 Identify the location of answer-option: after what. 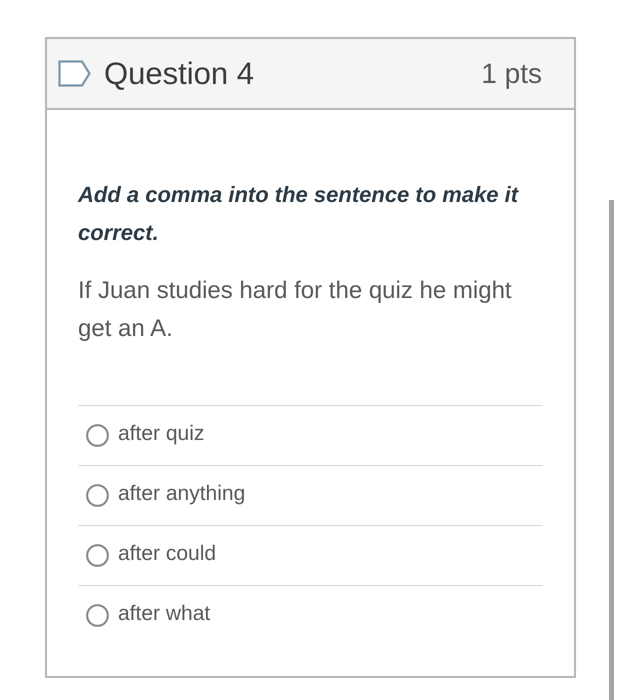
(310, 615).